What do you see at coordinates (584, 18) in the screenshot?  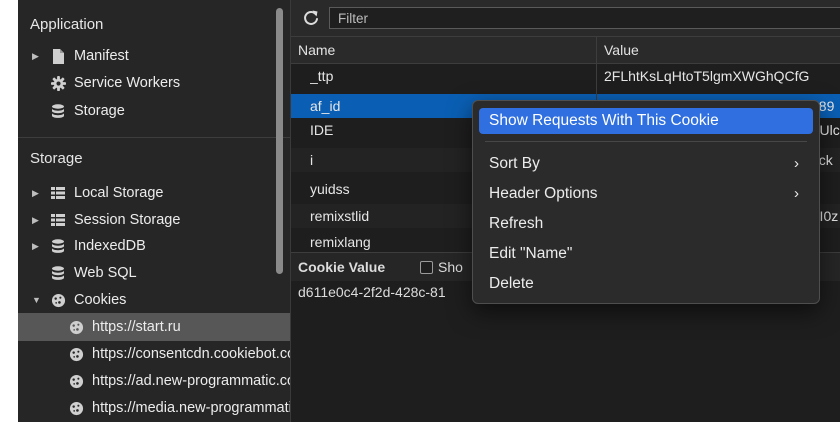 I see `filter-input` at bounding box center [584, 18].